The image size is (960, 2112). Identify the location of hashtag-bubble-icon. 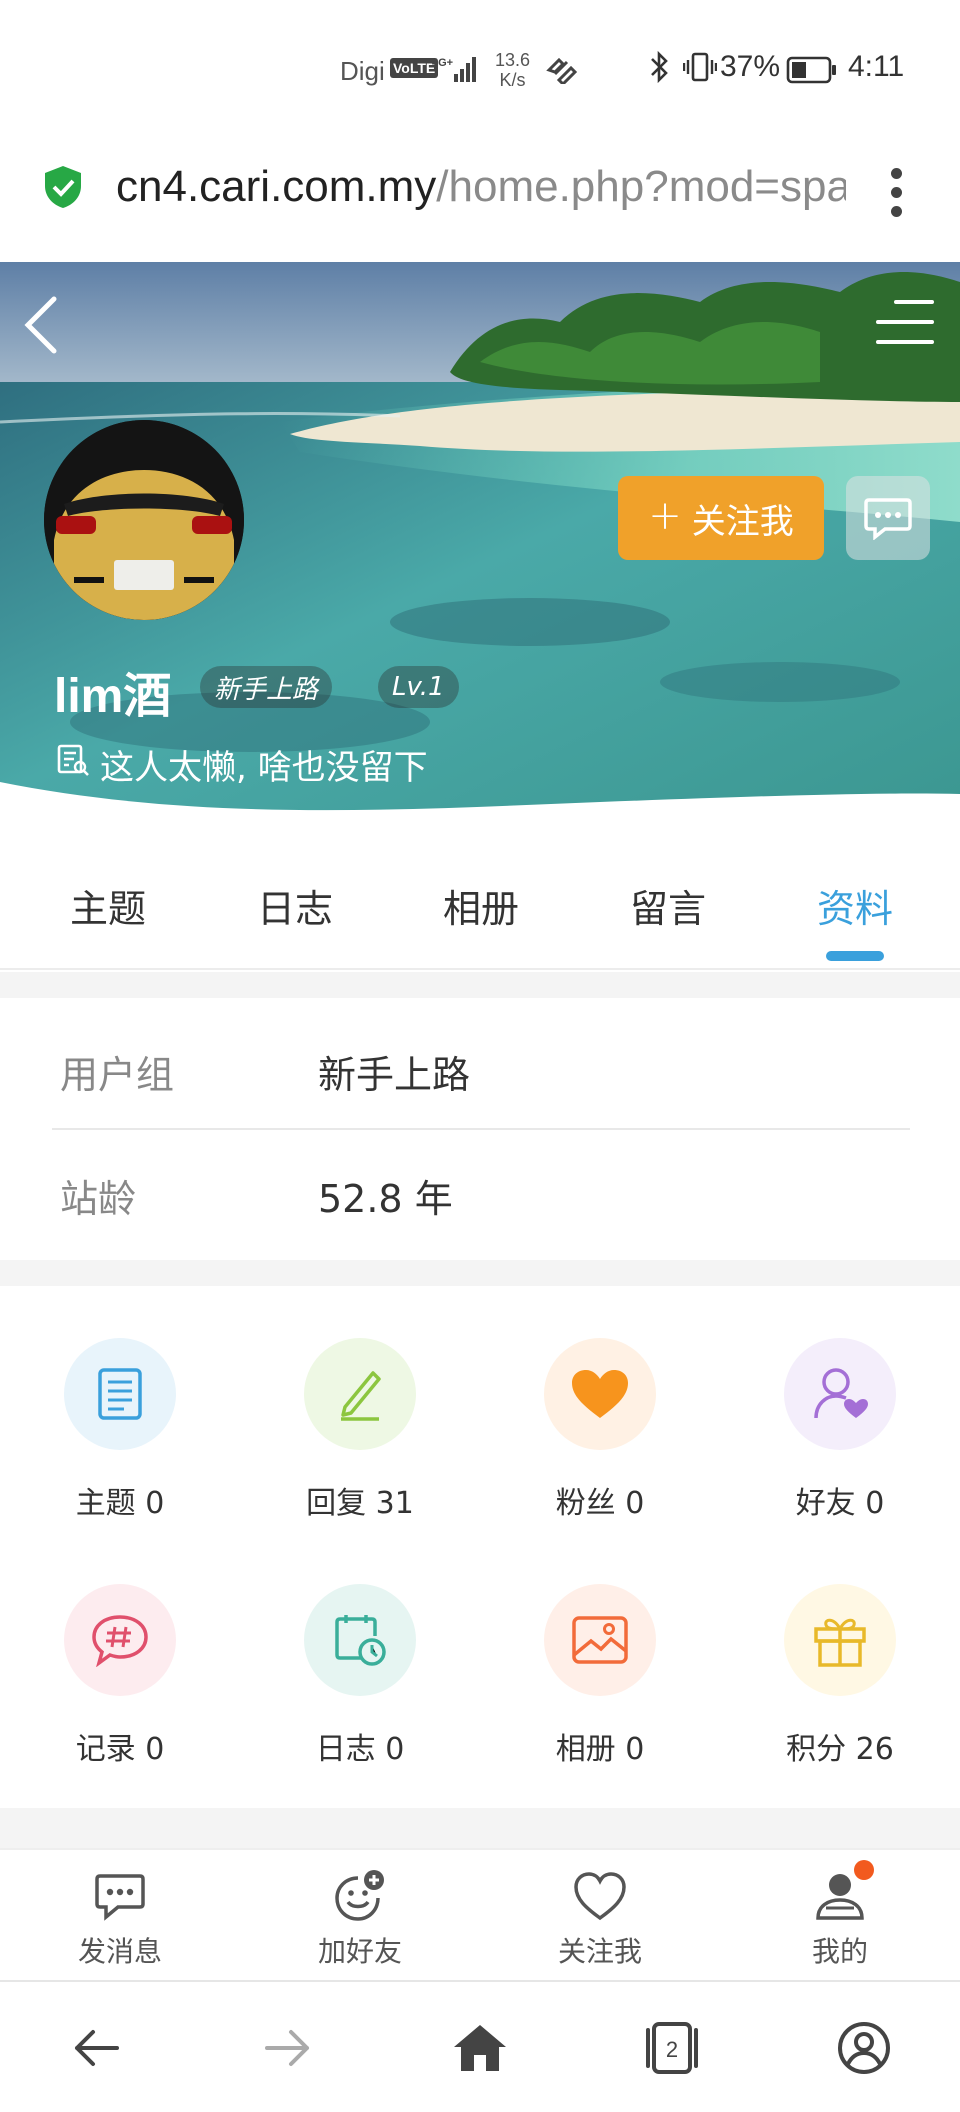
(120, 1640).